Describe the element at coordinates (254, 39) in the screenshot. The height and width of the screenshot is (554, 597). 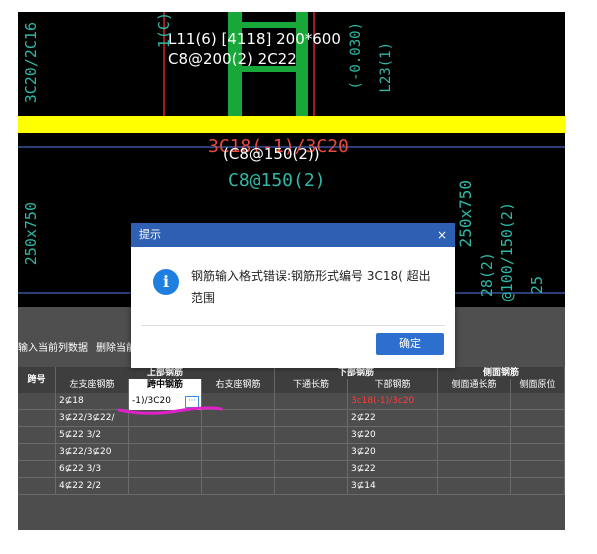
I see `beam-label-line1: L11(6) [4118] 200*600` at that location.